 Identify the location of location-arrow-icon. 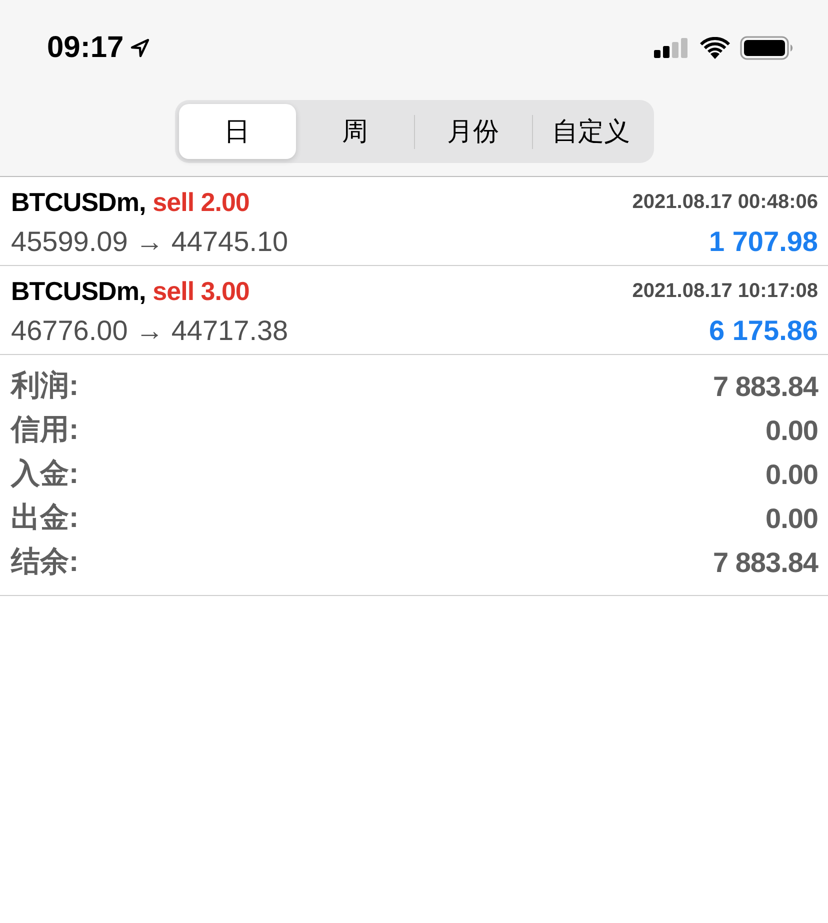
(140, 48).